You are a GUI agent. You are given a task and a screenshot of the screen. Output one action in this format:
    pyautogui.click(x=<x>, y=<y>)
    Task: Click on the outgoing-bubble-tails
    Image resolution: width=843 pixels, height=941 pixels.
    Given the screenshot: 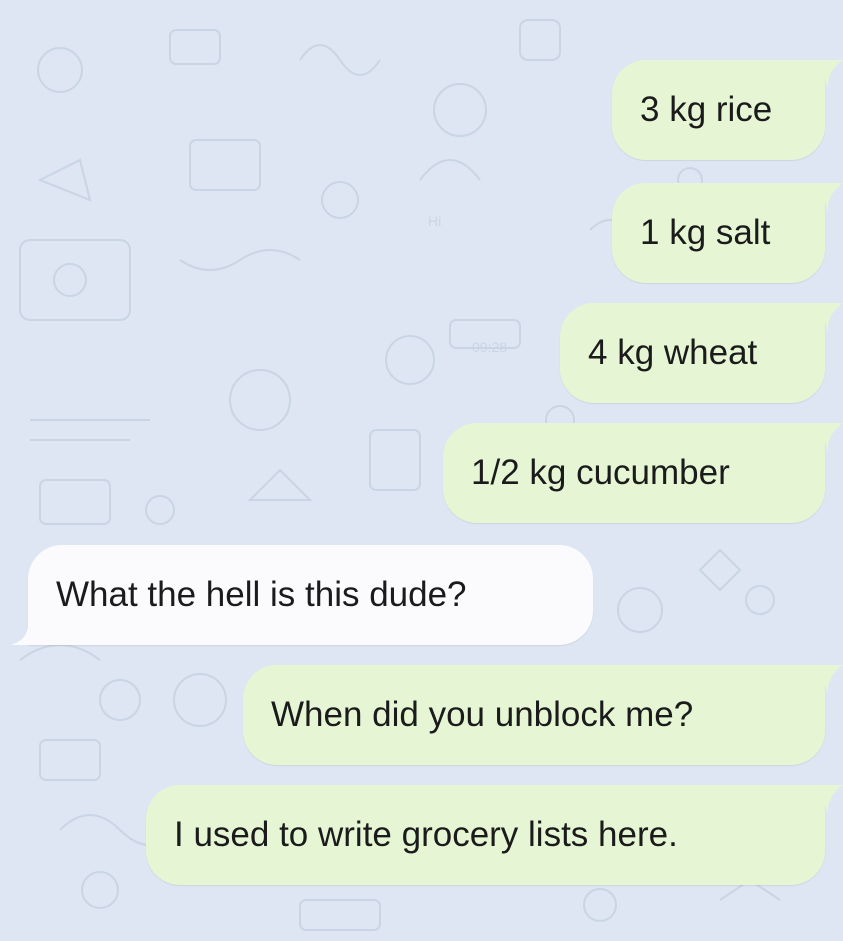 What is the action you would take?
    pyautogui.click(x=831, y=437)
    